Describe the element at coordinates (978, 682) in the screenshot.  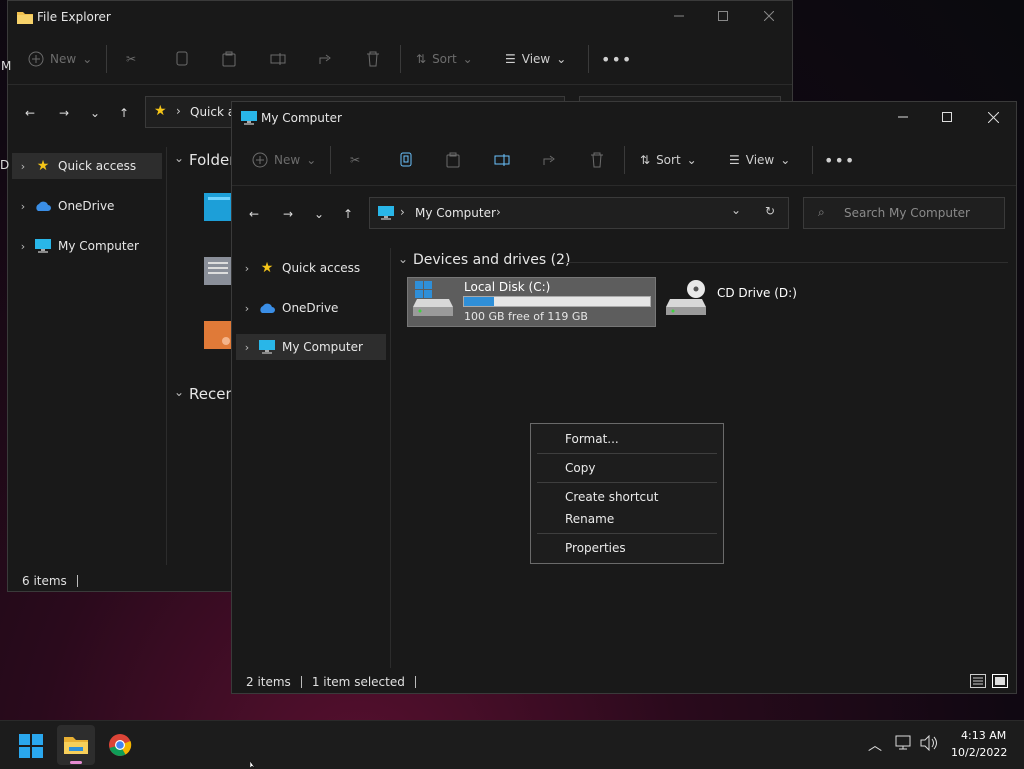
I see `details-view-icon` at that location.